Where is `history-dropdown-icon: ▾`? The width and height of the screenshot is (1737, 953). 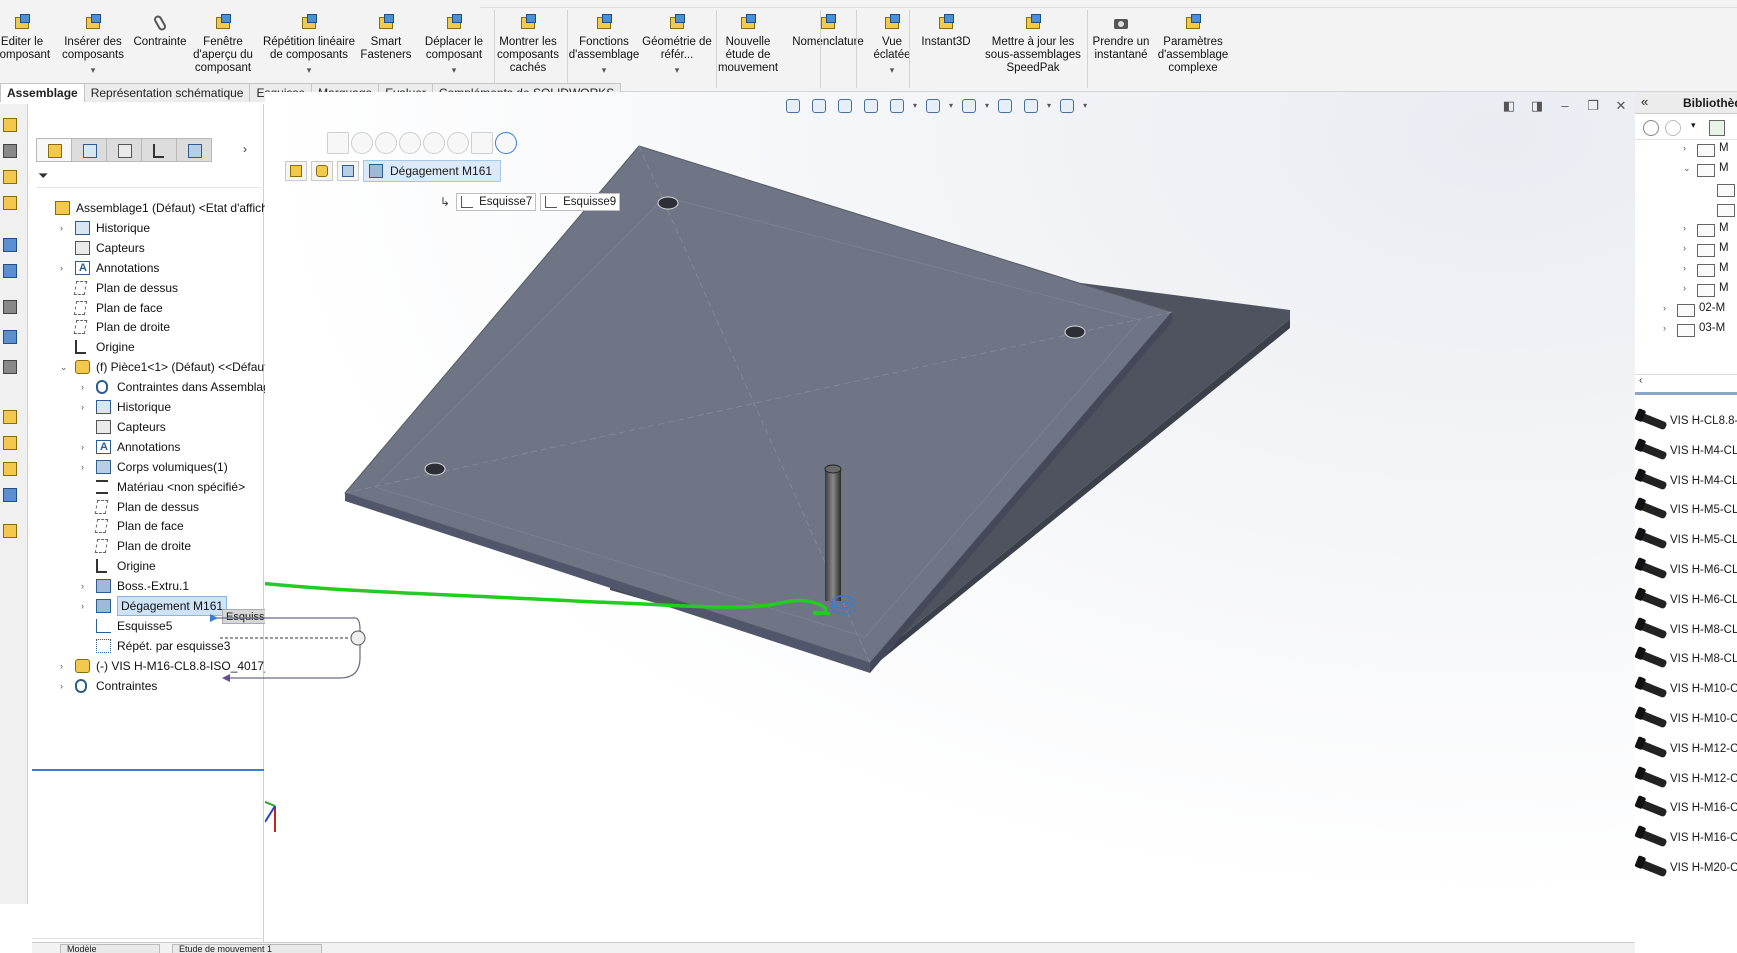
history-dropdown-icon: ▾ is located at coordinates (1693, 125).